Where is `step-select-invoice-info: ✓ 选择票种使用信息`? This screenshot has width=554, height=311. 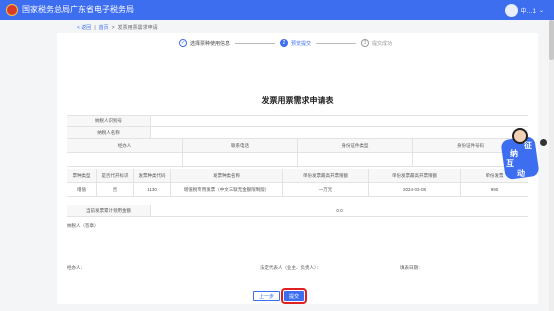
step-select-invoice-info: ✓ 选择票种使用信息 is located at coordinates (204, 43).